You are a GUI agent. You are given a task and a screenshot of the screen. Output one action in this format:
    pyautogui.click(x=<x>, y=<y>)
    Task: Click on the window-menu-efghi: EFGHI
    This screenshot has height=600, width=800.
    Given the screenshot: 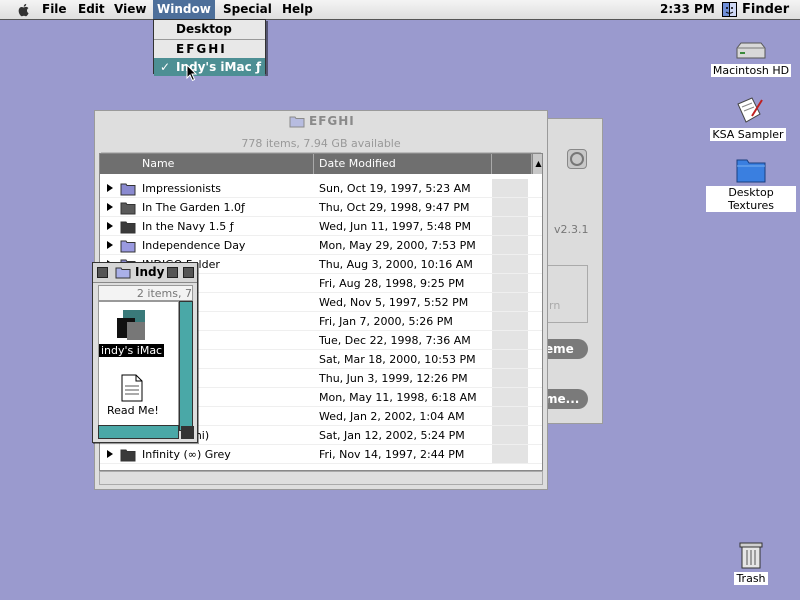 What is the action you would take?
    pyautogui.click(x=209, y=49)
    